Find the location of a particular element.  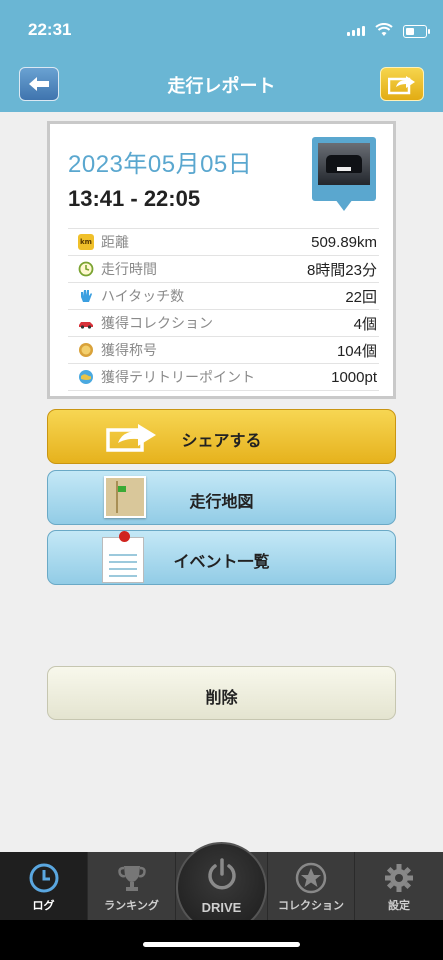

stat-row-collection: 獲得コレクション 4個 is located at coordinates (223, 322).